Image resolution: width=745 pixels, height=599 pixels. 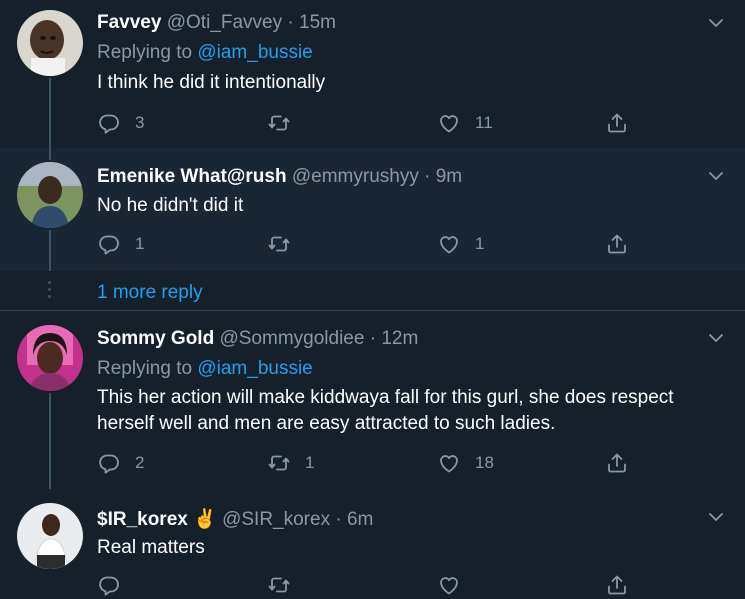 What do you see at coordinates (310, 462) in the screenshot?
I see `retweet-count: 1` at bounding box center [310, 462].